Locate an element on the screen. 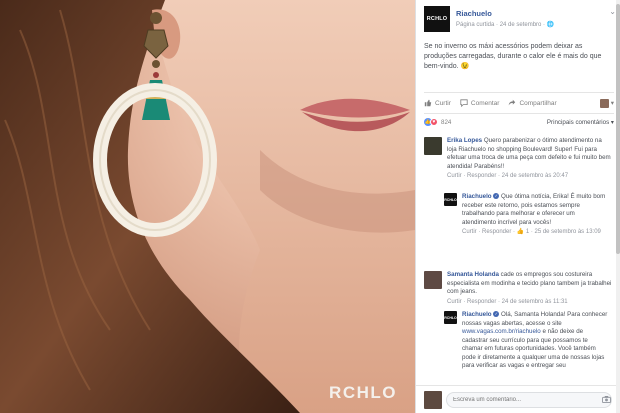  comment-input is located at coordinates (529, 400).